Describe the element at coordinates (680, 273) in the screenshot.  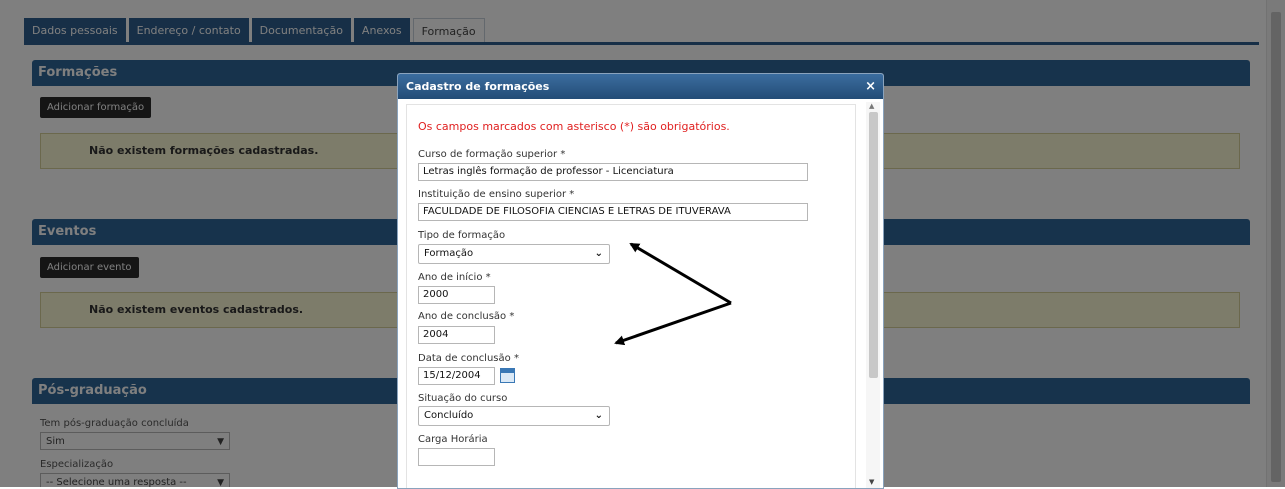
I see `annotation-arrow-upper` at that location.